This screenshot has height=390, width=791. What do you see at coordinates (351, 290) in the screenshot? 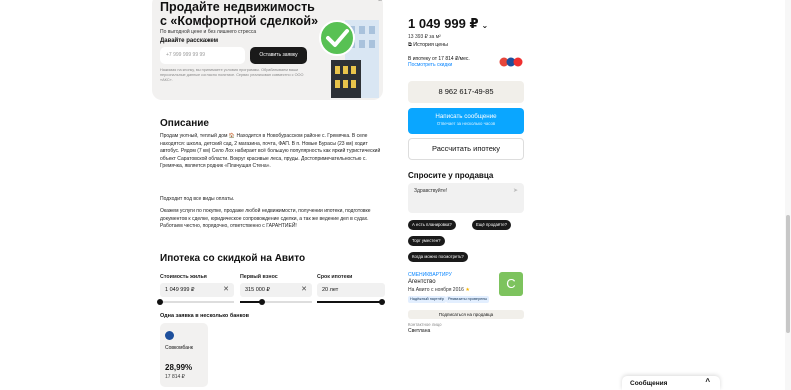
I see `term-field: 20 лет` at bounding box center [351, 290].